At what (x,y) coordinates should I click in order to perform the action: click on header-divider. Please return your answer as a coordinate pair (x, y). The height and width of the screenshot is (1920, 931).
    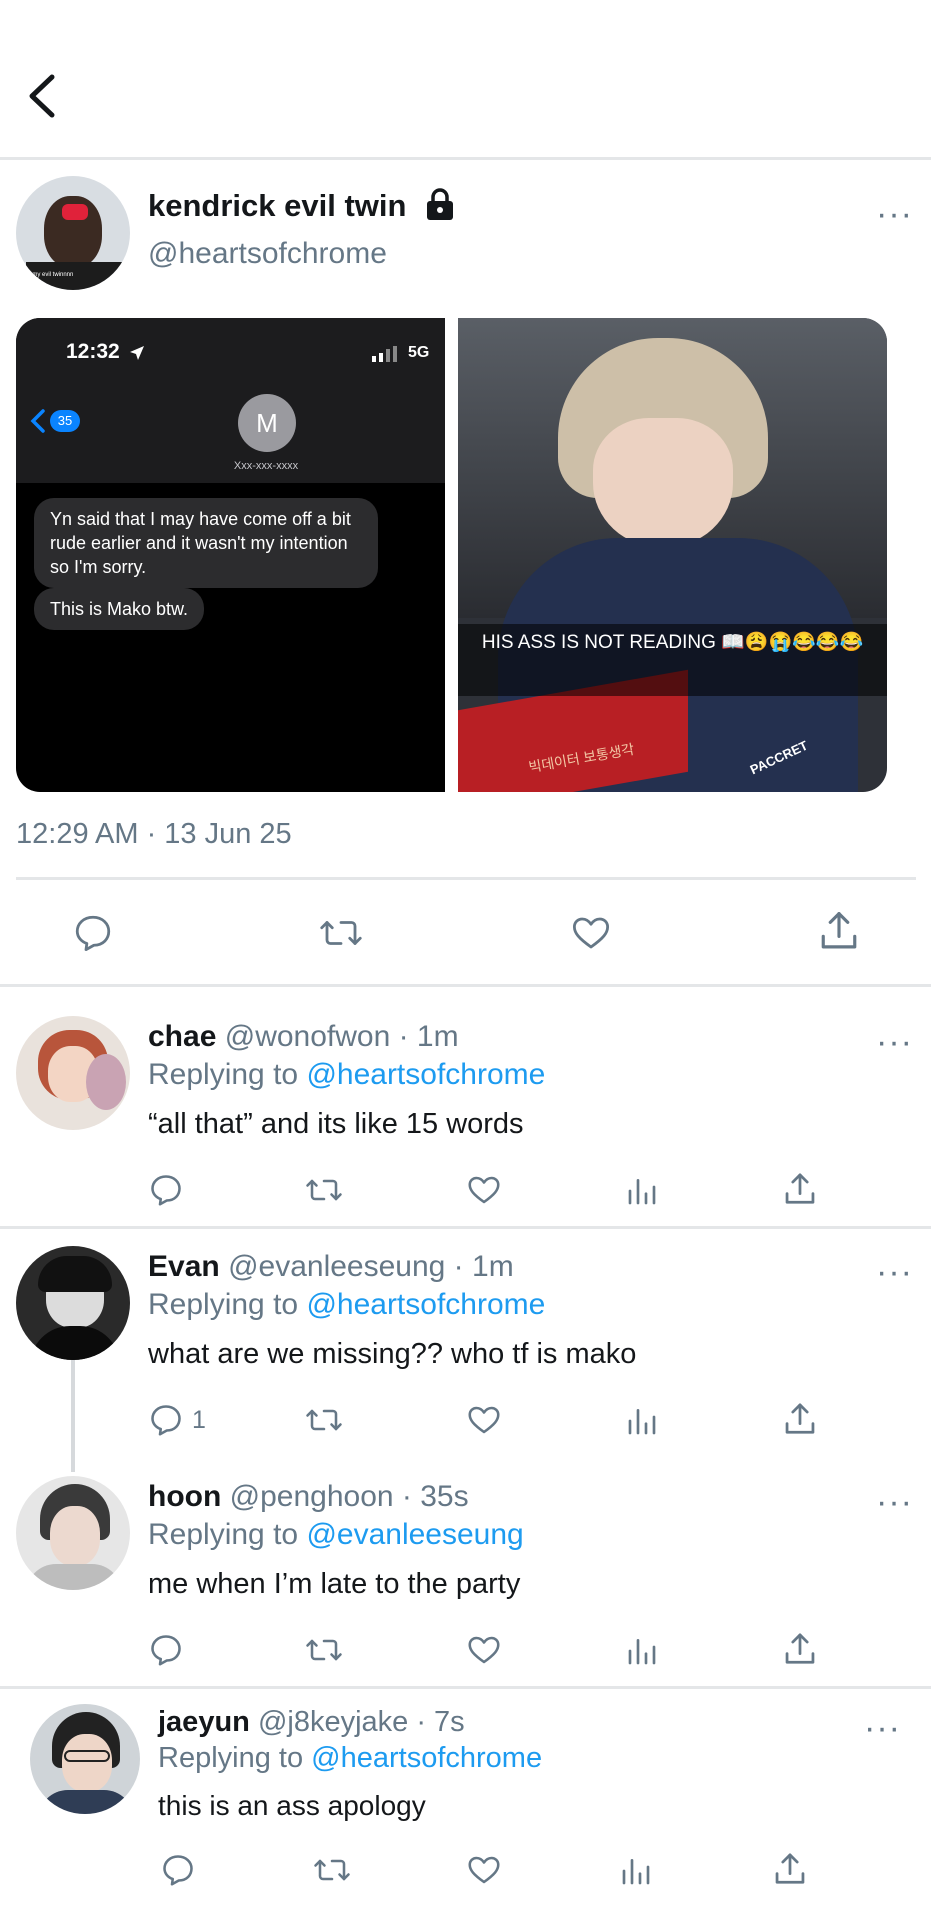
    Looking at the image, I should click on (465, 158).